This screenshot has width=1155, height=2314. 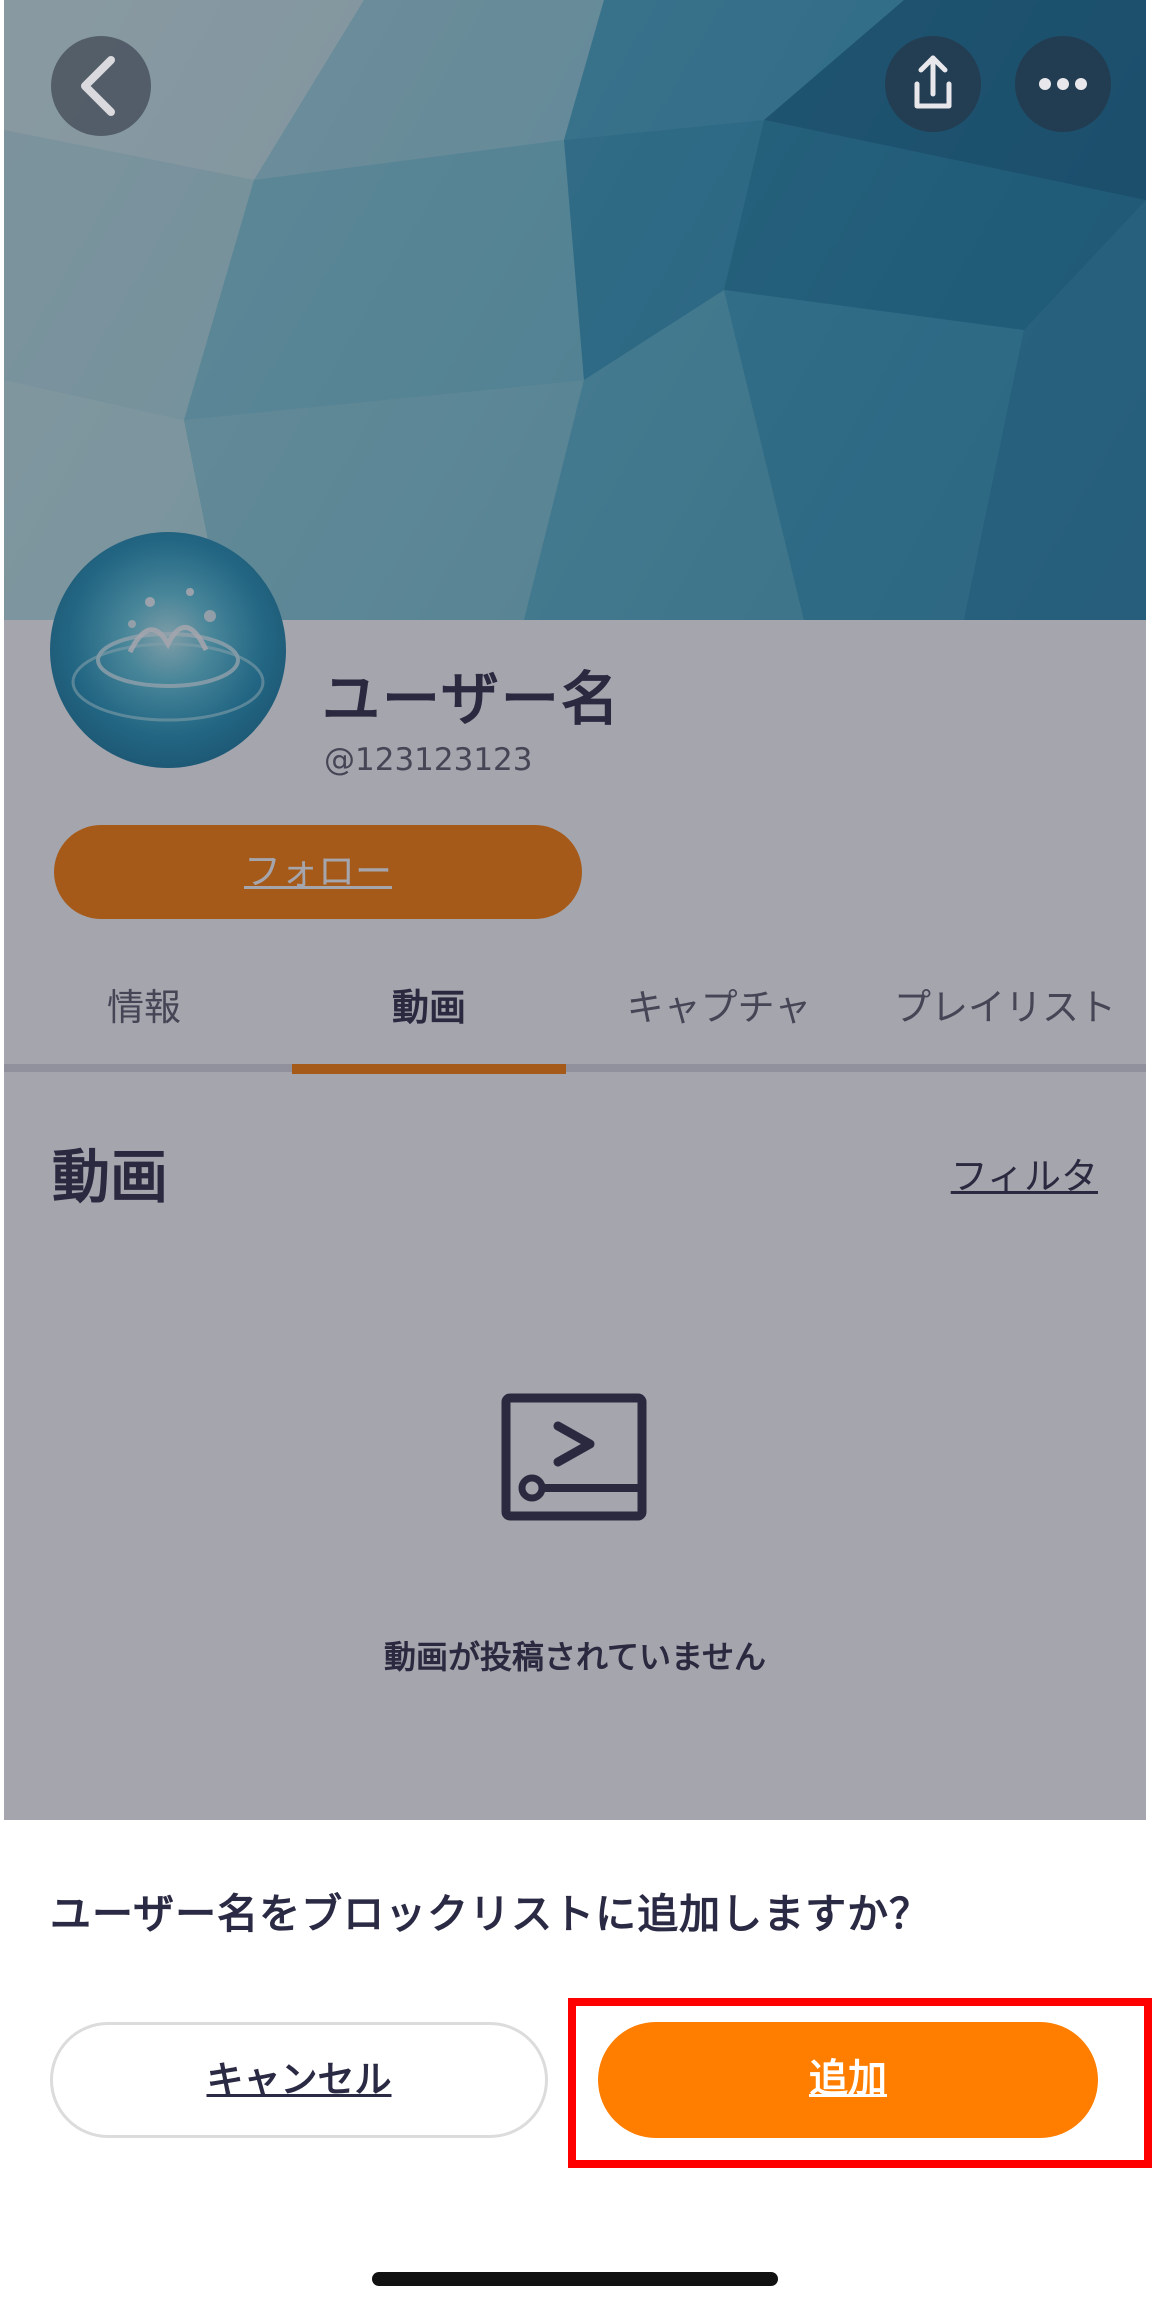 What do you see at coordinates (491, 1914) in the screenshot?
I see `block-confirm-question: ユーザー名をブロックリストに追加しますか？` at bounding box center [491, 1914].